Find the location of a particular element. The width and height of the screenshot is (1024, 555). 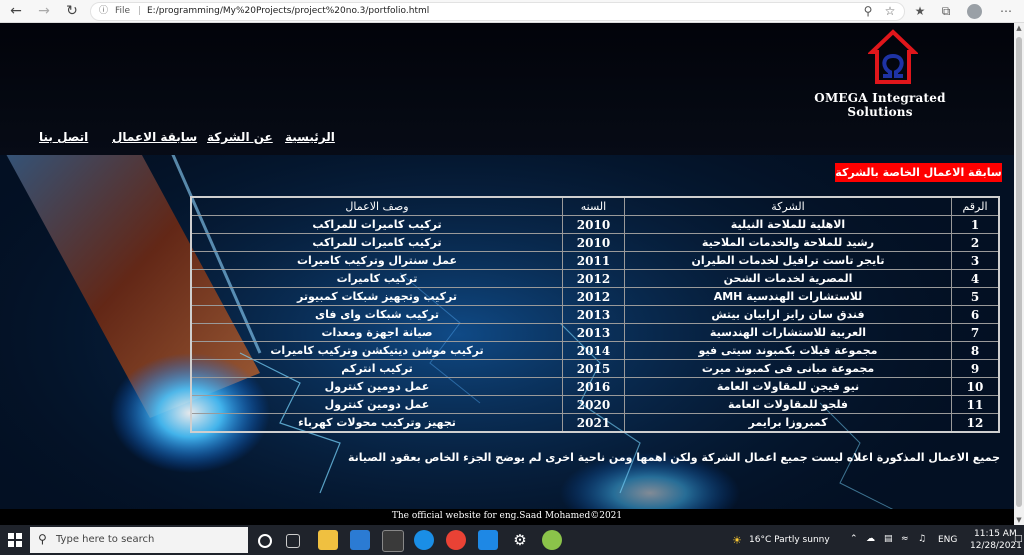

menu-contact: اتصل بنا is located at coordinates (63, 137).